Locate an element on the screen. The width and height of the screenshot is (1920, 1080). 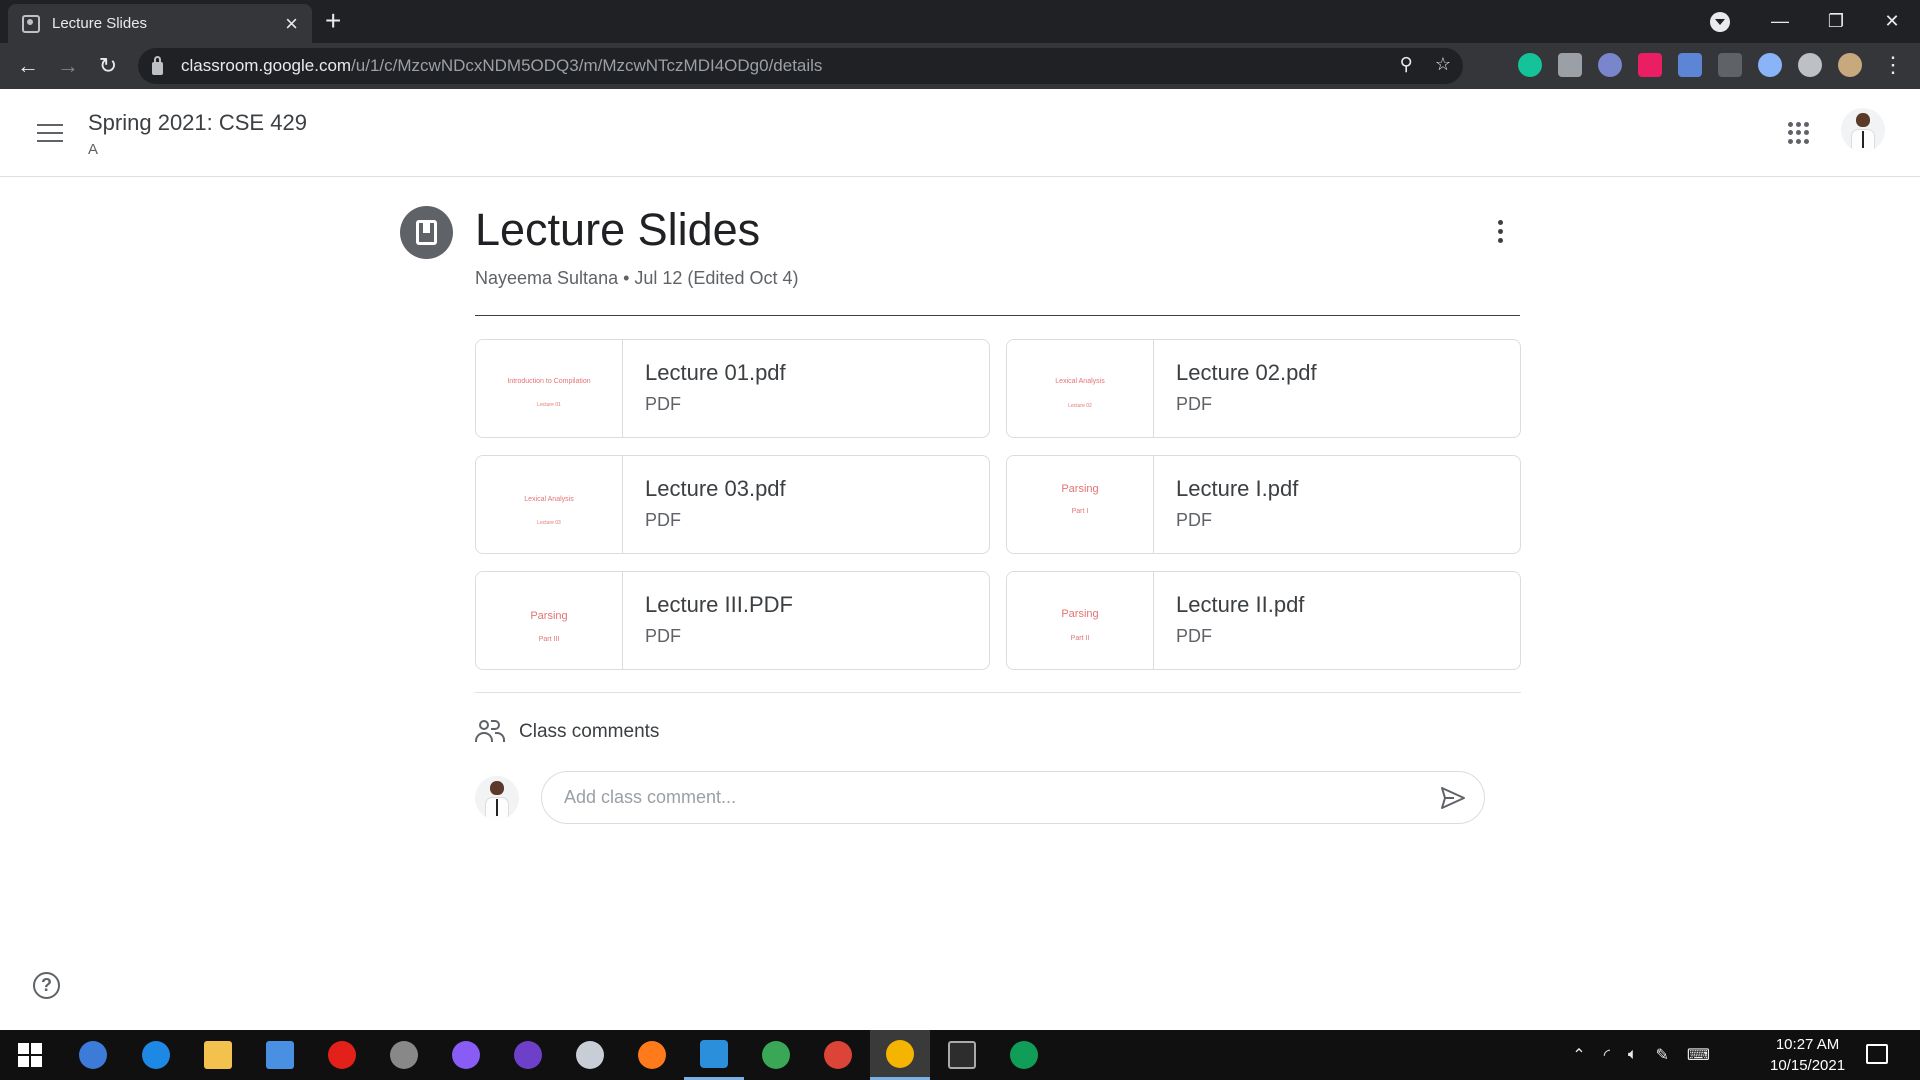
taskbar-mail is located at coordinates (280, 1055).